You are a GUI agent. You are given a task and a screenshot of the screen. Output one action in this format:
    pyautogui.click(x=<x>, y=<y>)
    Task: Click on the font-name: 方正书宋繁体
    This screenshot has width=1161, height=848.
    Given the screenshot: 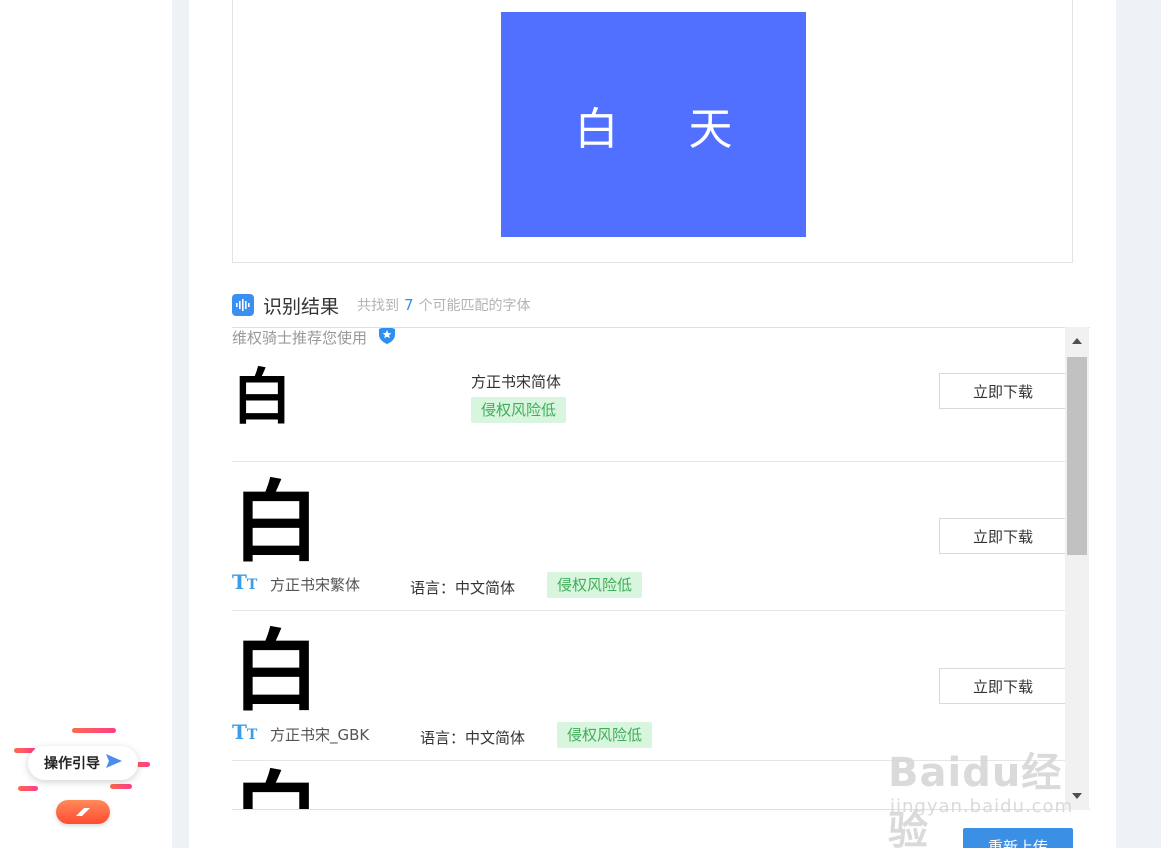 What is the action you would take?
    pyautogui.click(x=315, y=584)
    